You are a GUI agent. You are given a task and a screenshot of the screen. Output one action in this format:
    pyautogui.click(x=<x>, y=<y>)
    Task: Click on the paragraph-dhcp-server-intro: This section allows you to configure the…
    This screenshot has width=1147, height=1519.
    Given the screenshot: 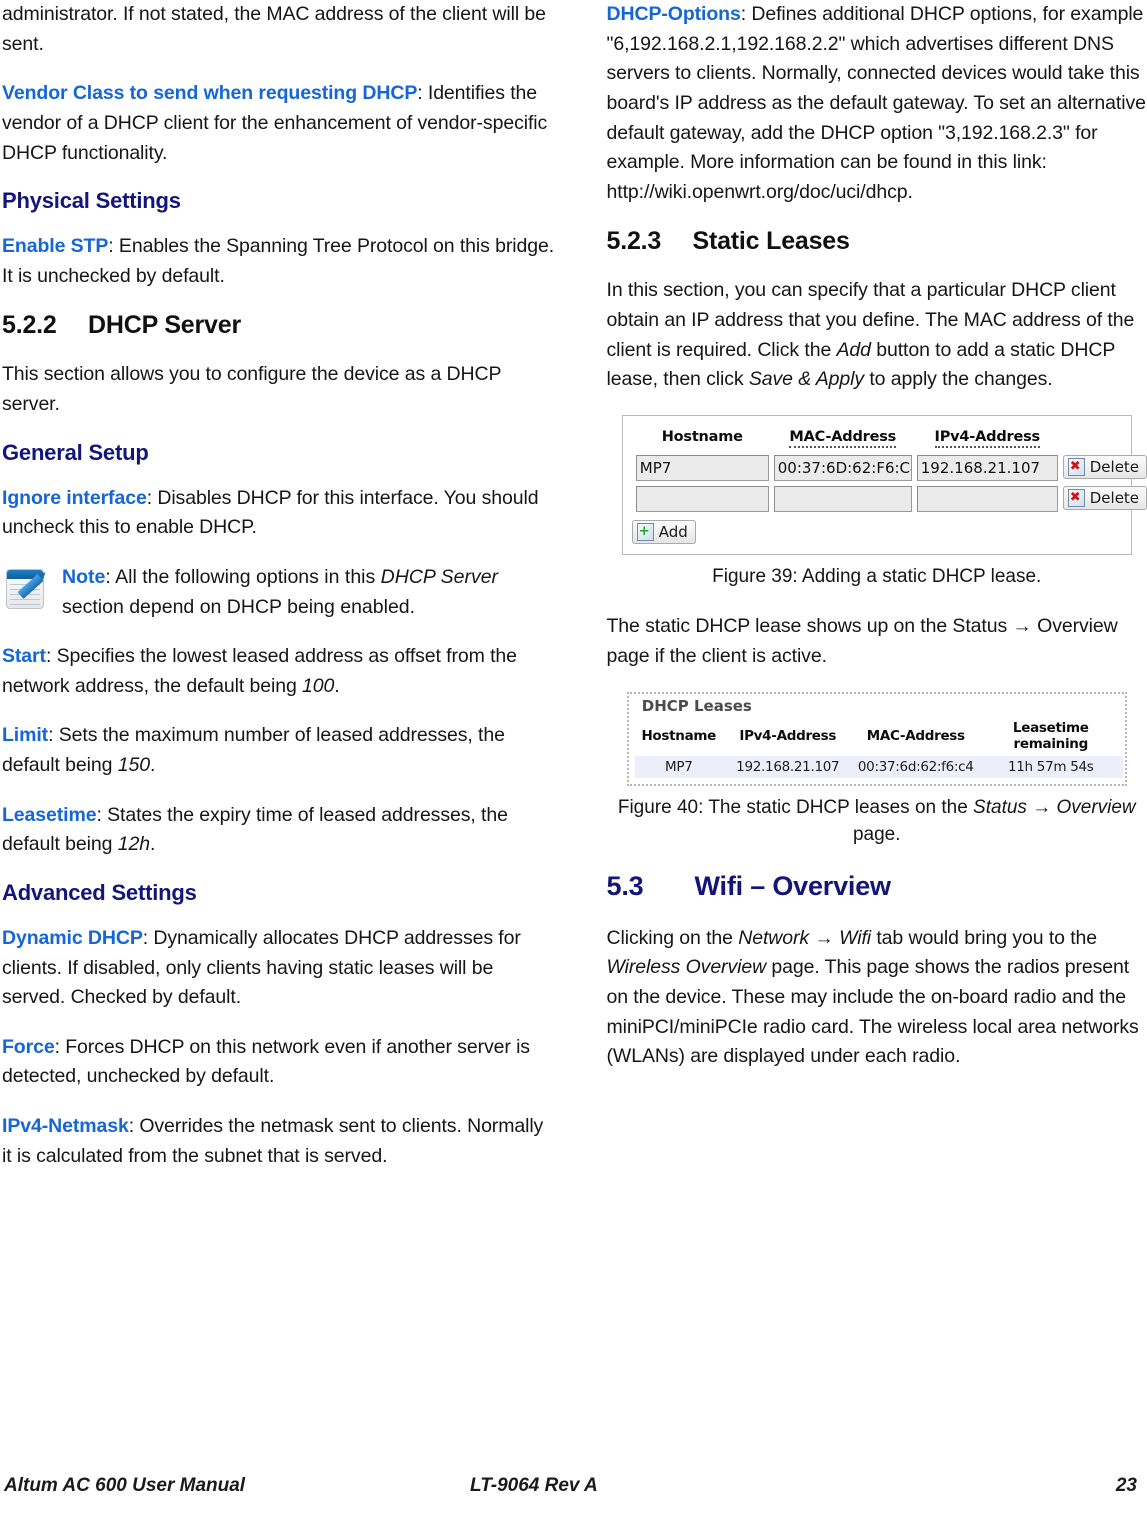 What is the action you would take?
    pyautogui.click(x=252, y=389)
    